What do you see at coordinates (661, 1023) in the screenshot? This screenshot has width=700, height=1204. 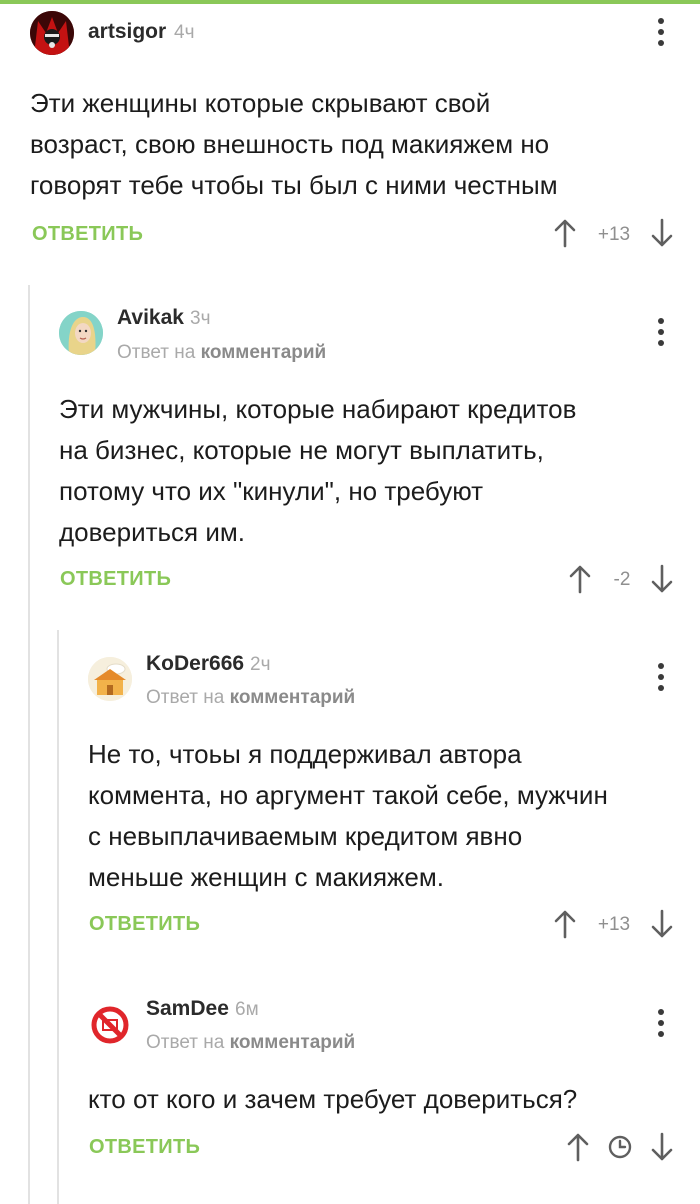 I see `more-options-icon` at bounding box center [661, 1023].